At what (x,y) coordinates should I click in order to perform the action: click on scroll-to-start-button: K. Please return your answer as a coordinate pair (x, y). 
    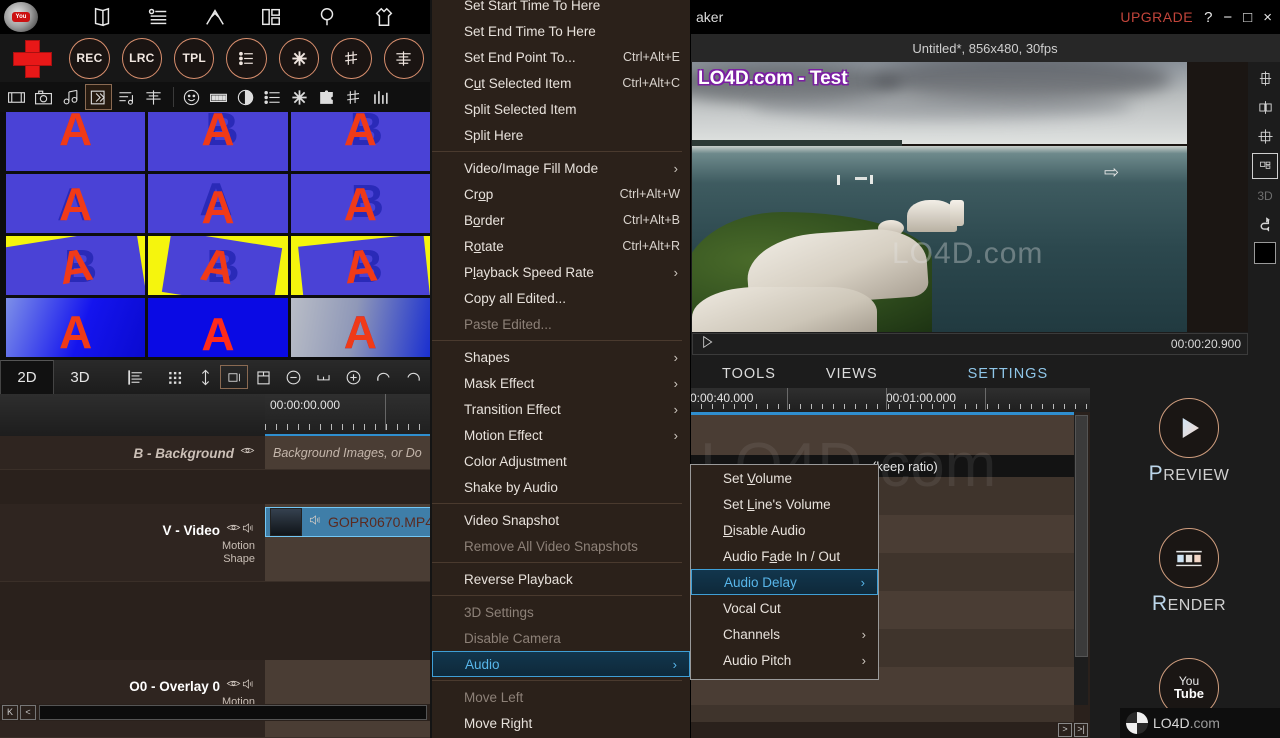
    Looking at the image, I should click on (10, 712).